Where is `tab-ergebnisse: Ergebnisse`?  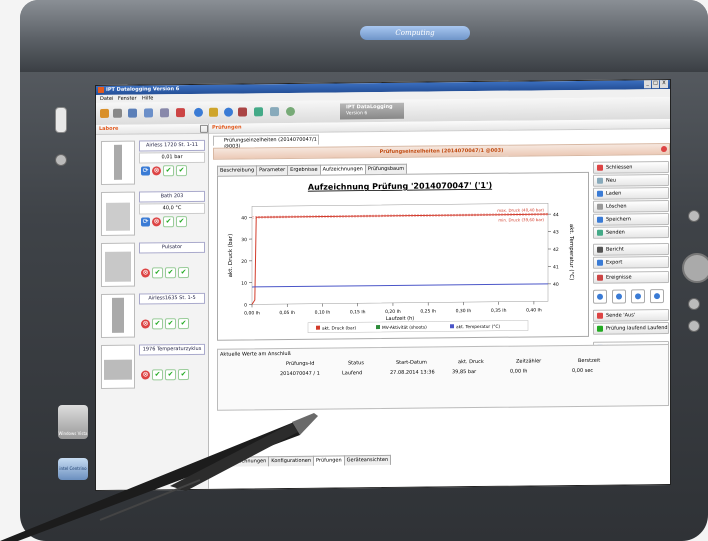 tab-ergebnisse: Ergebnisse is located at coordinates (304, 170).